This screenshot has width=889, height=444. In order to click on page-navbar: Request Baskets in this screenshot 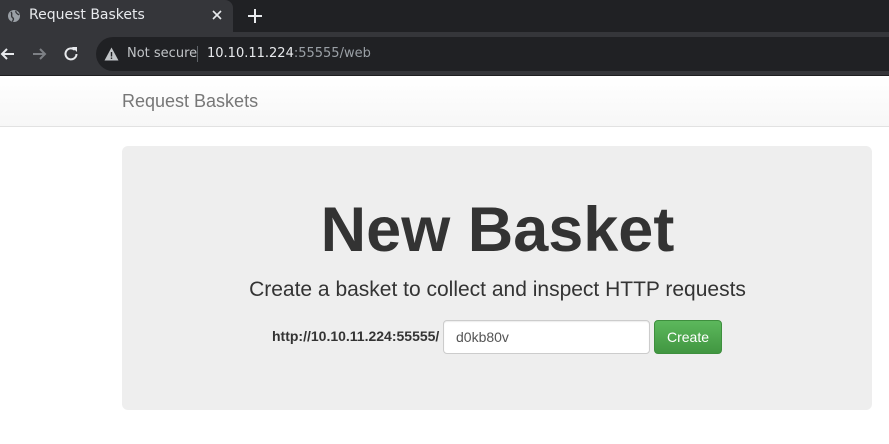, I will do `click(444, 101)`.